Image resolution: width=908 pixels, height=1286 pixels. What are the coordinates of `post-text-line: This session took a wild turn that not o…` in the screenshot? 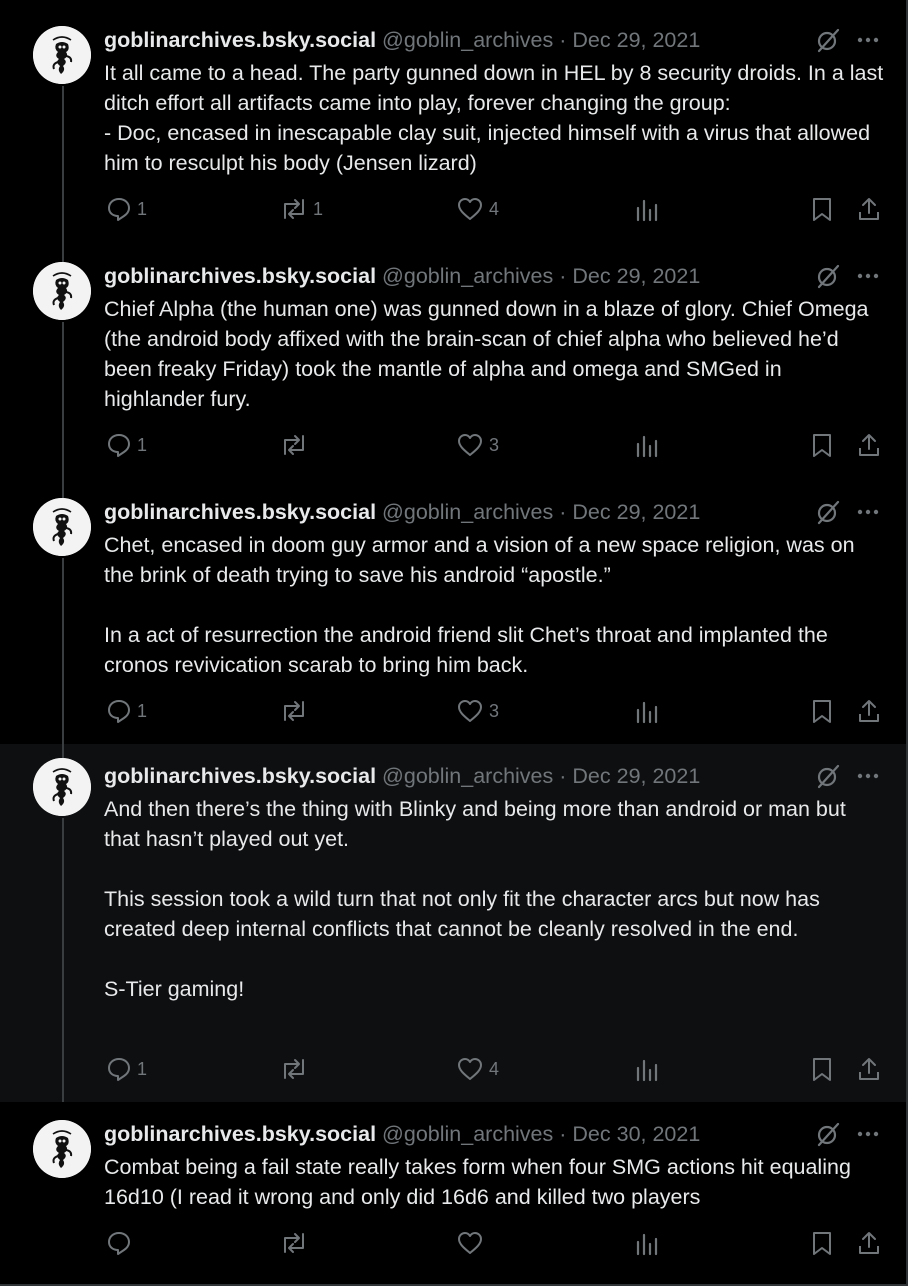 It's located at (462, 914).